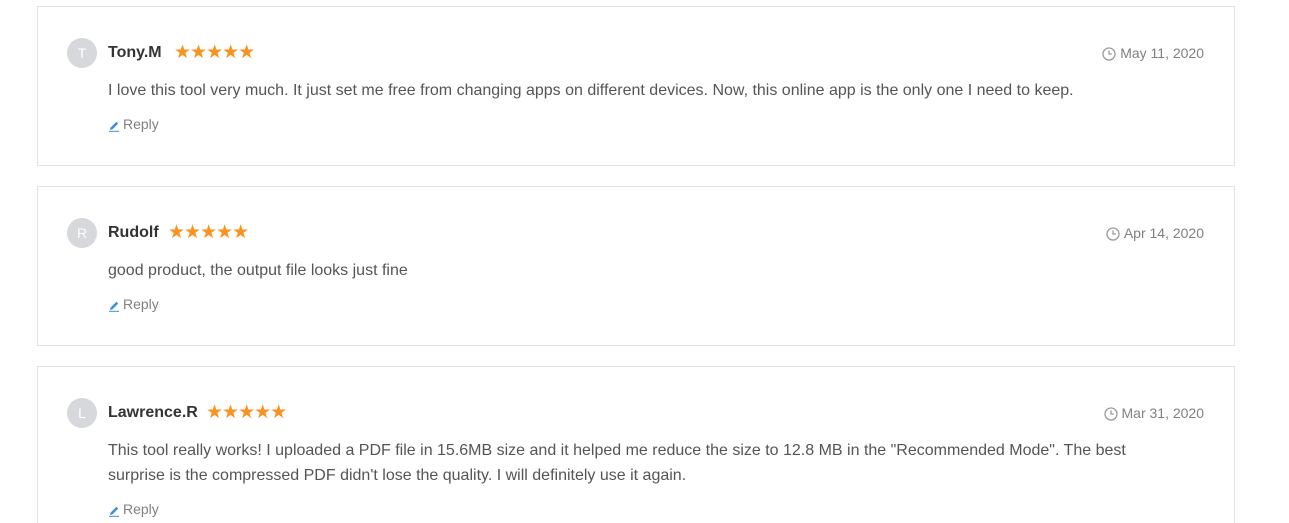  Describe the element at coordinates (1162, 53) in the screenshot. I see `date-text: May 11, 2020` at that location.